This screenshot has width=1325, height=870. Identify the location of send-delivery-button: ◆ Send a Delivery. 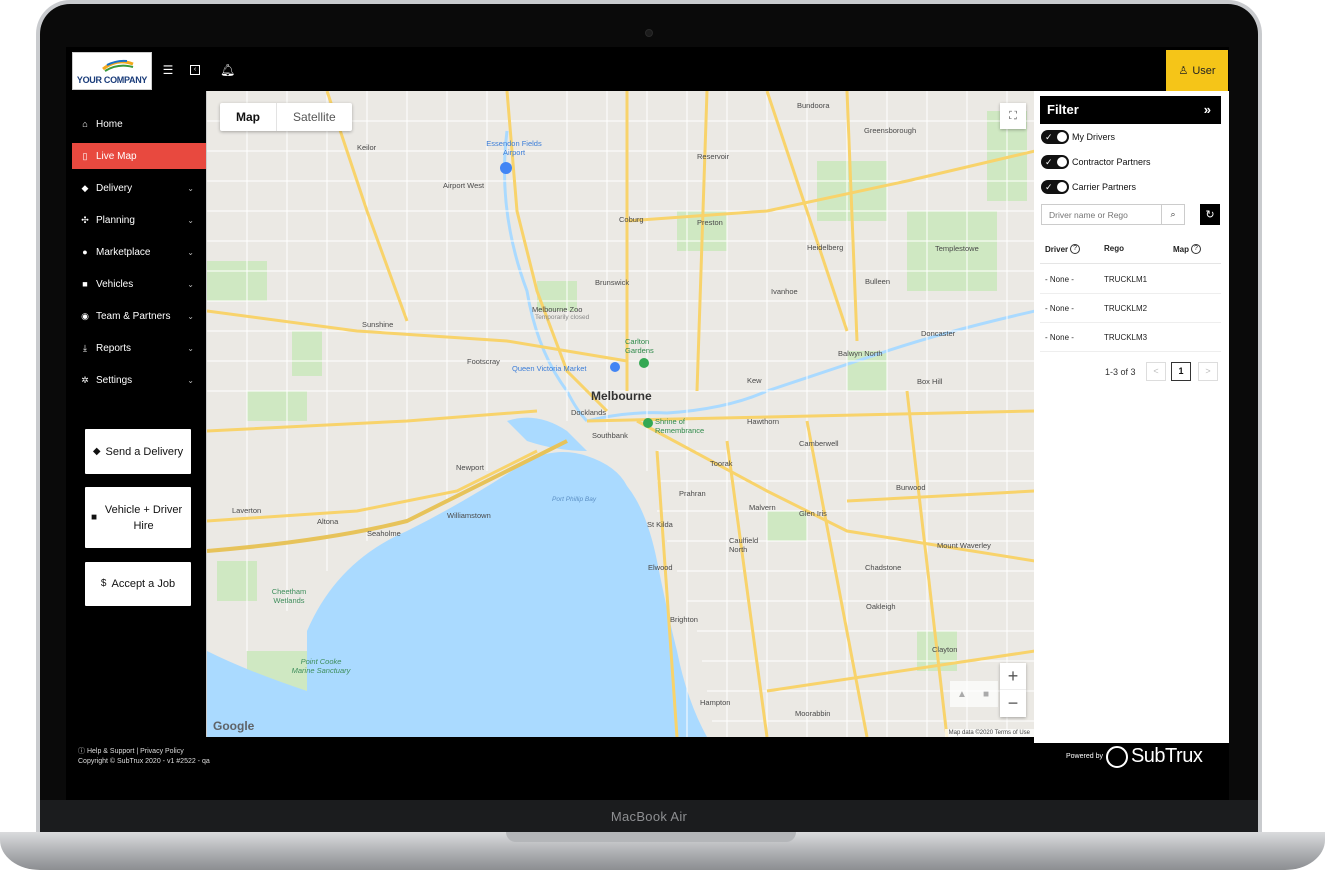
(138, 451).